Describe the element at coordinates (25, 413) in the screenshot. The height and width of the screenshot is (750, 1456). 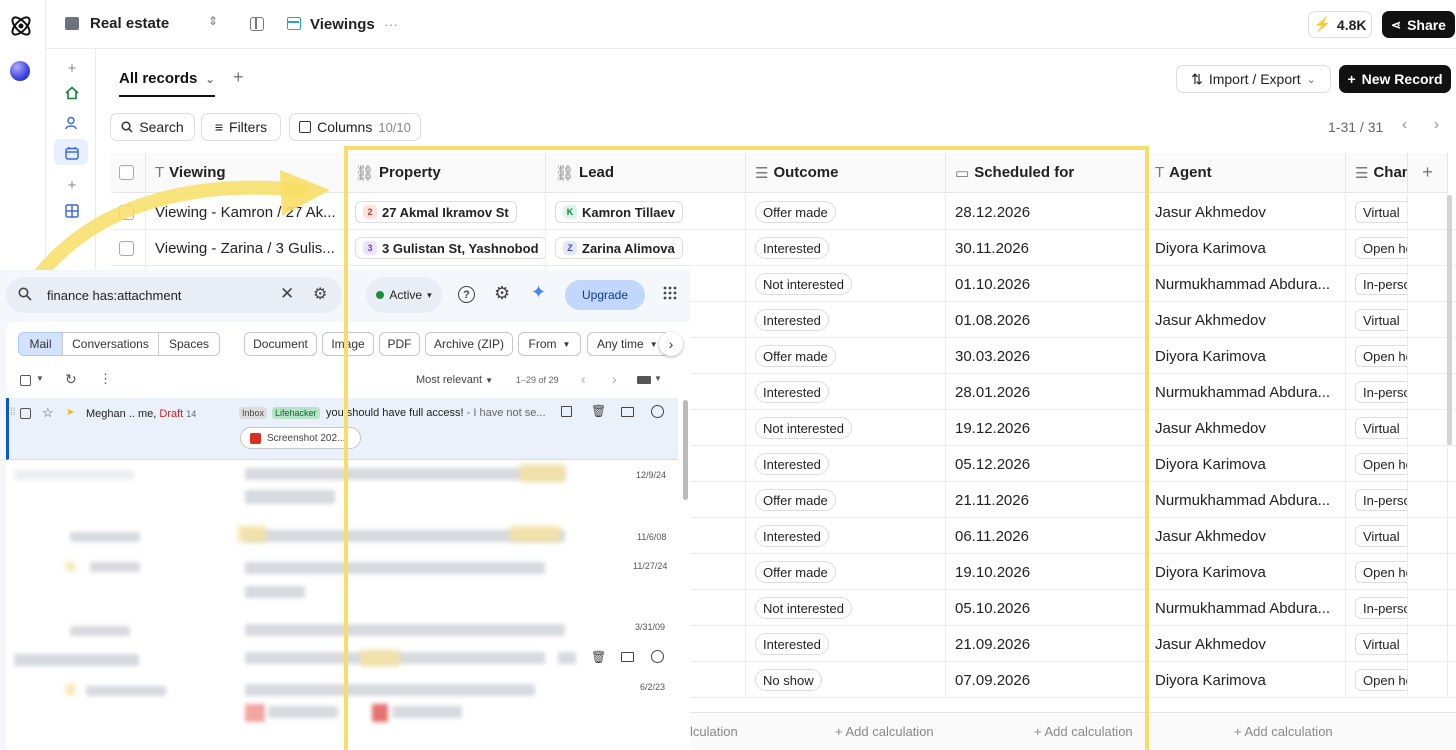
I see `email-checkbox` at that location.